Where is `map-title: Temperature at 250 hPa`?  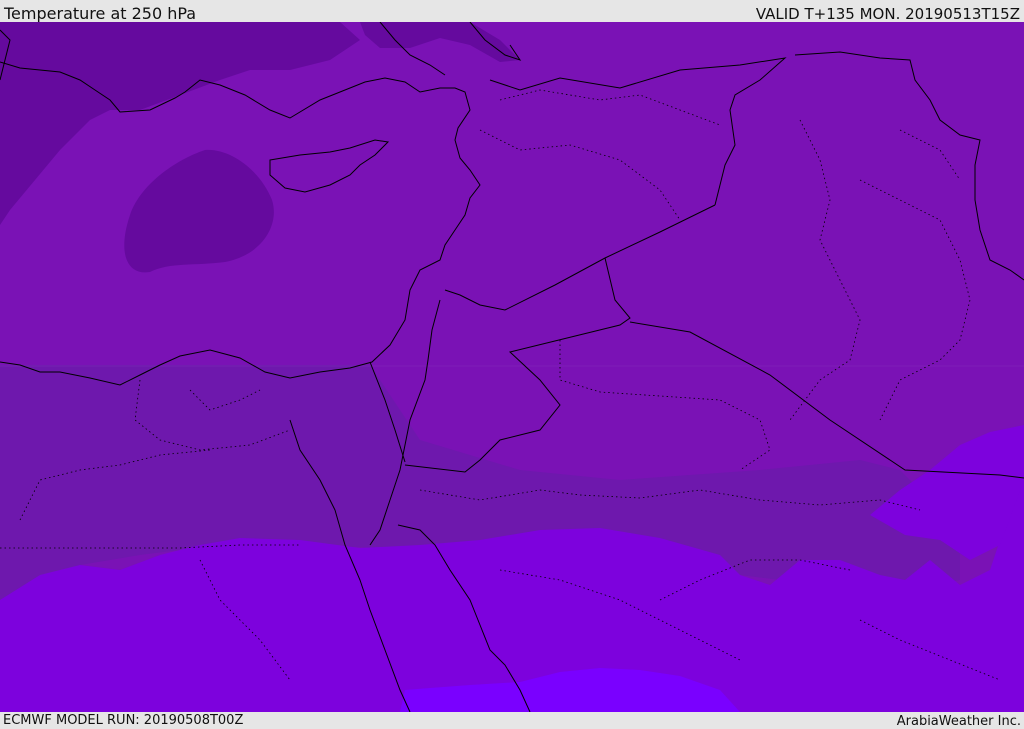
map-title: Temperature at 250 hPa is located at coordinates (100, 13).